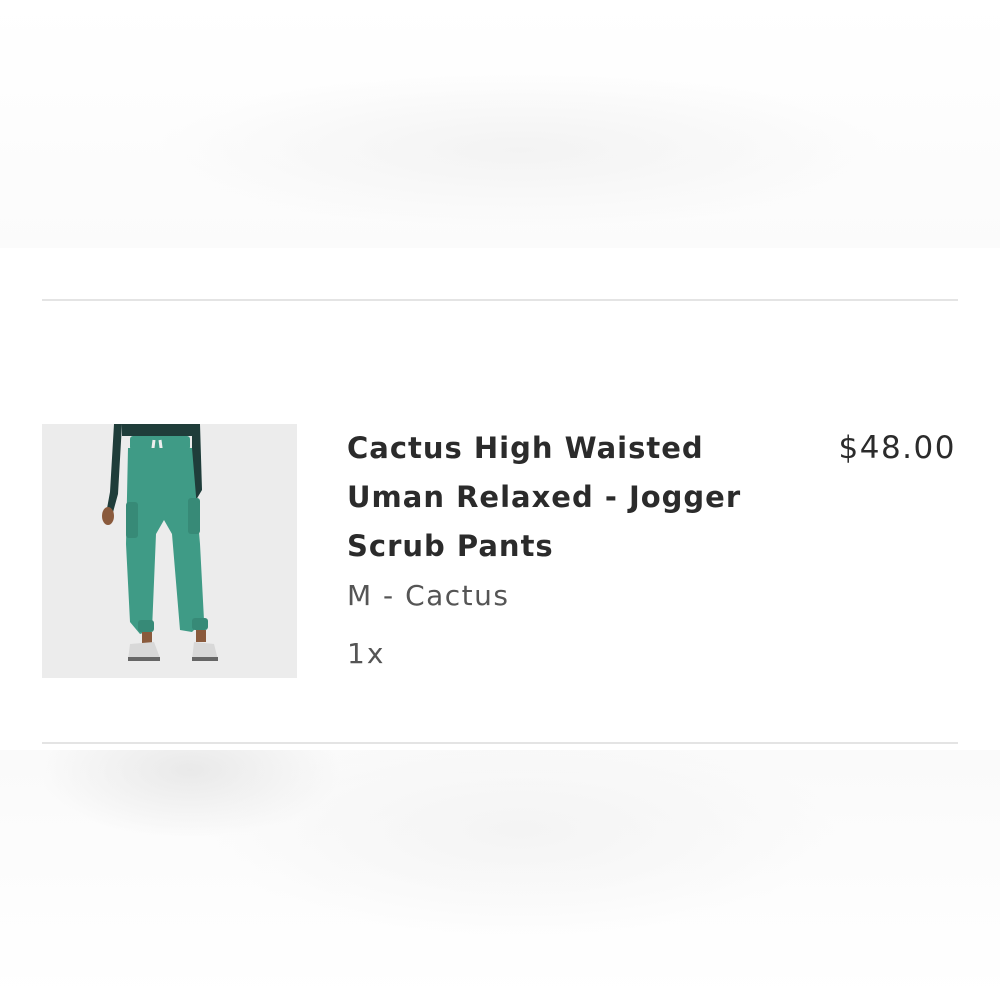 This screenshot has height=1000, width=1000. I want to click on product-quantity: 1x, so click(366, 653).